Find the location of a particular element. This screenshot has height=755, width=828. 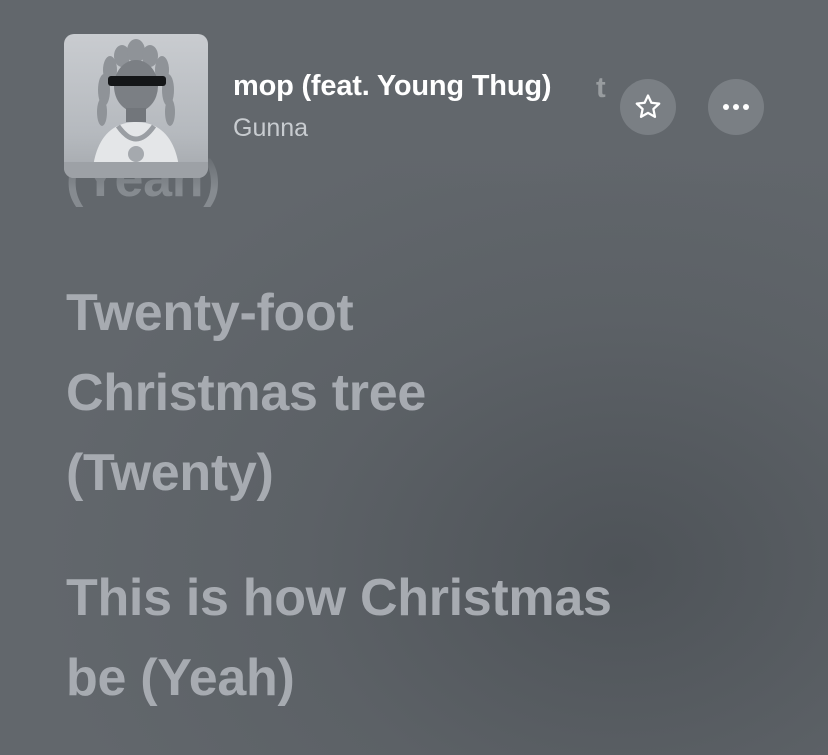

lyric-line: This is how Christmas is located at coordinates (339, 598).